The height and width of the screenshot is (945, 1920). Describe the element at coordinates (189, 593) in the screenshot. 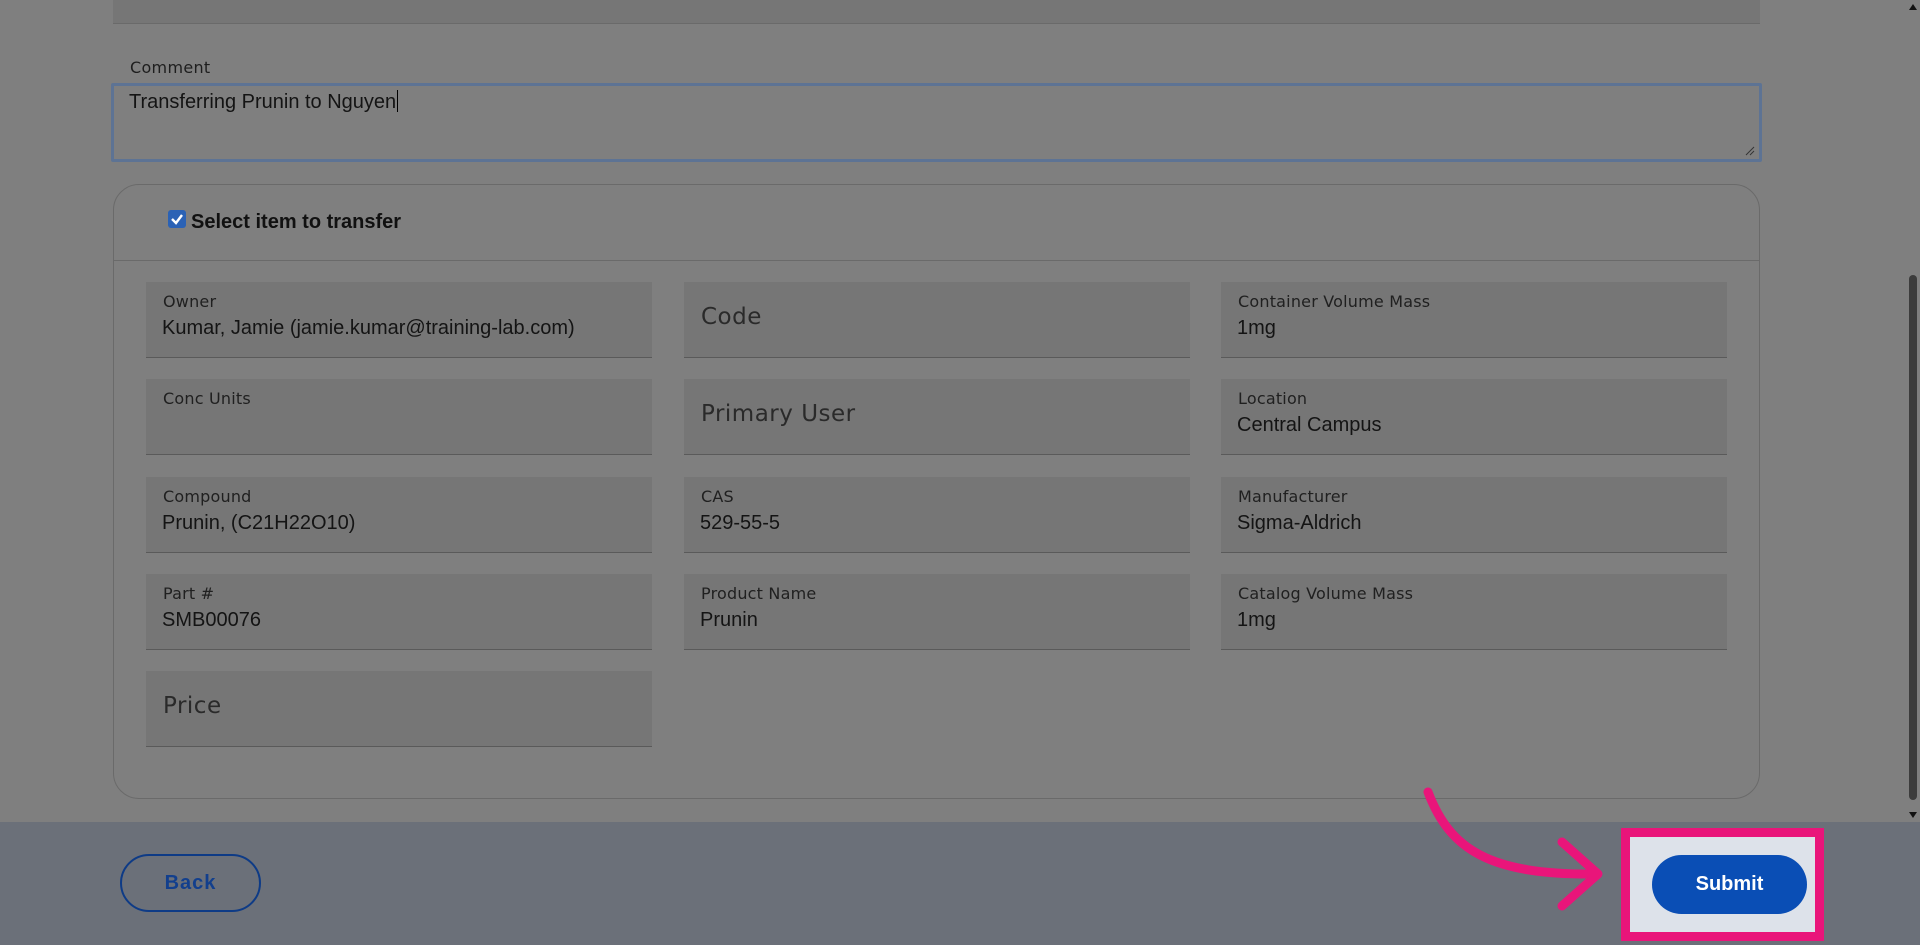

I see `part-number-label: Part #` at that location.